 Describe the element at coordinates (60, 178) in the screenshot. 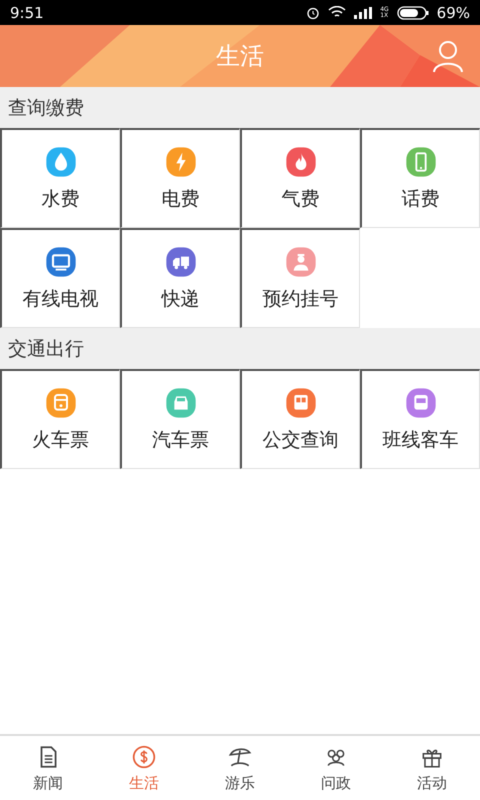

I see `service-tile: 水费` at that location.